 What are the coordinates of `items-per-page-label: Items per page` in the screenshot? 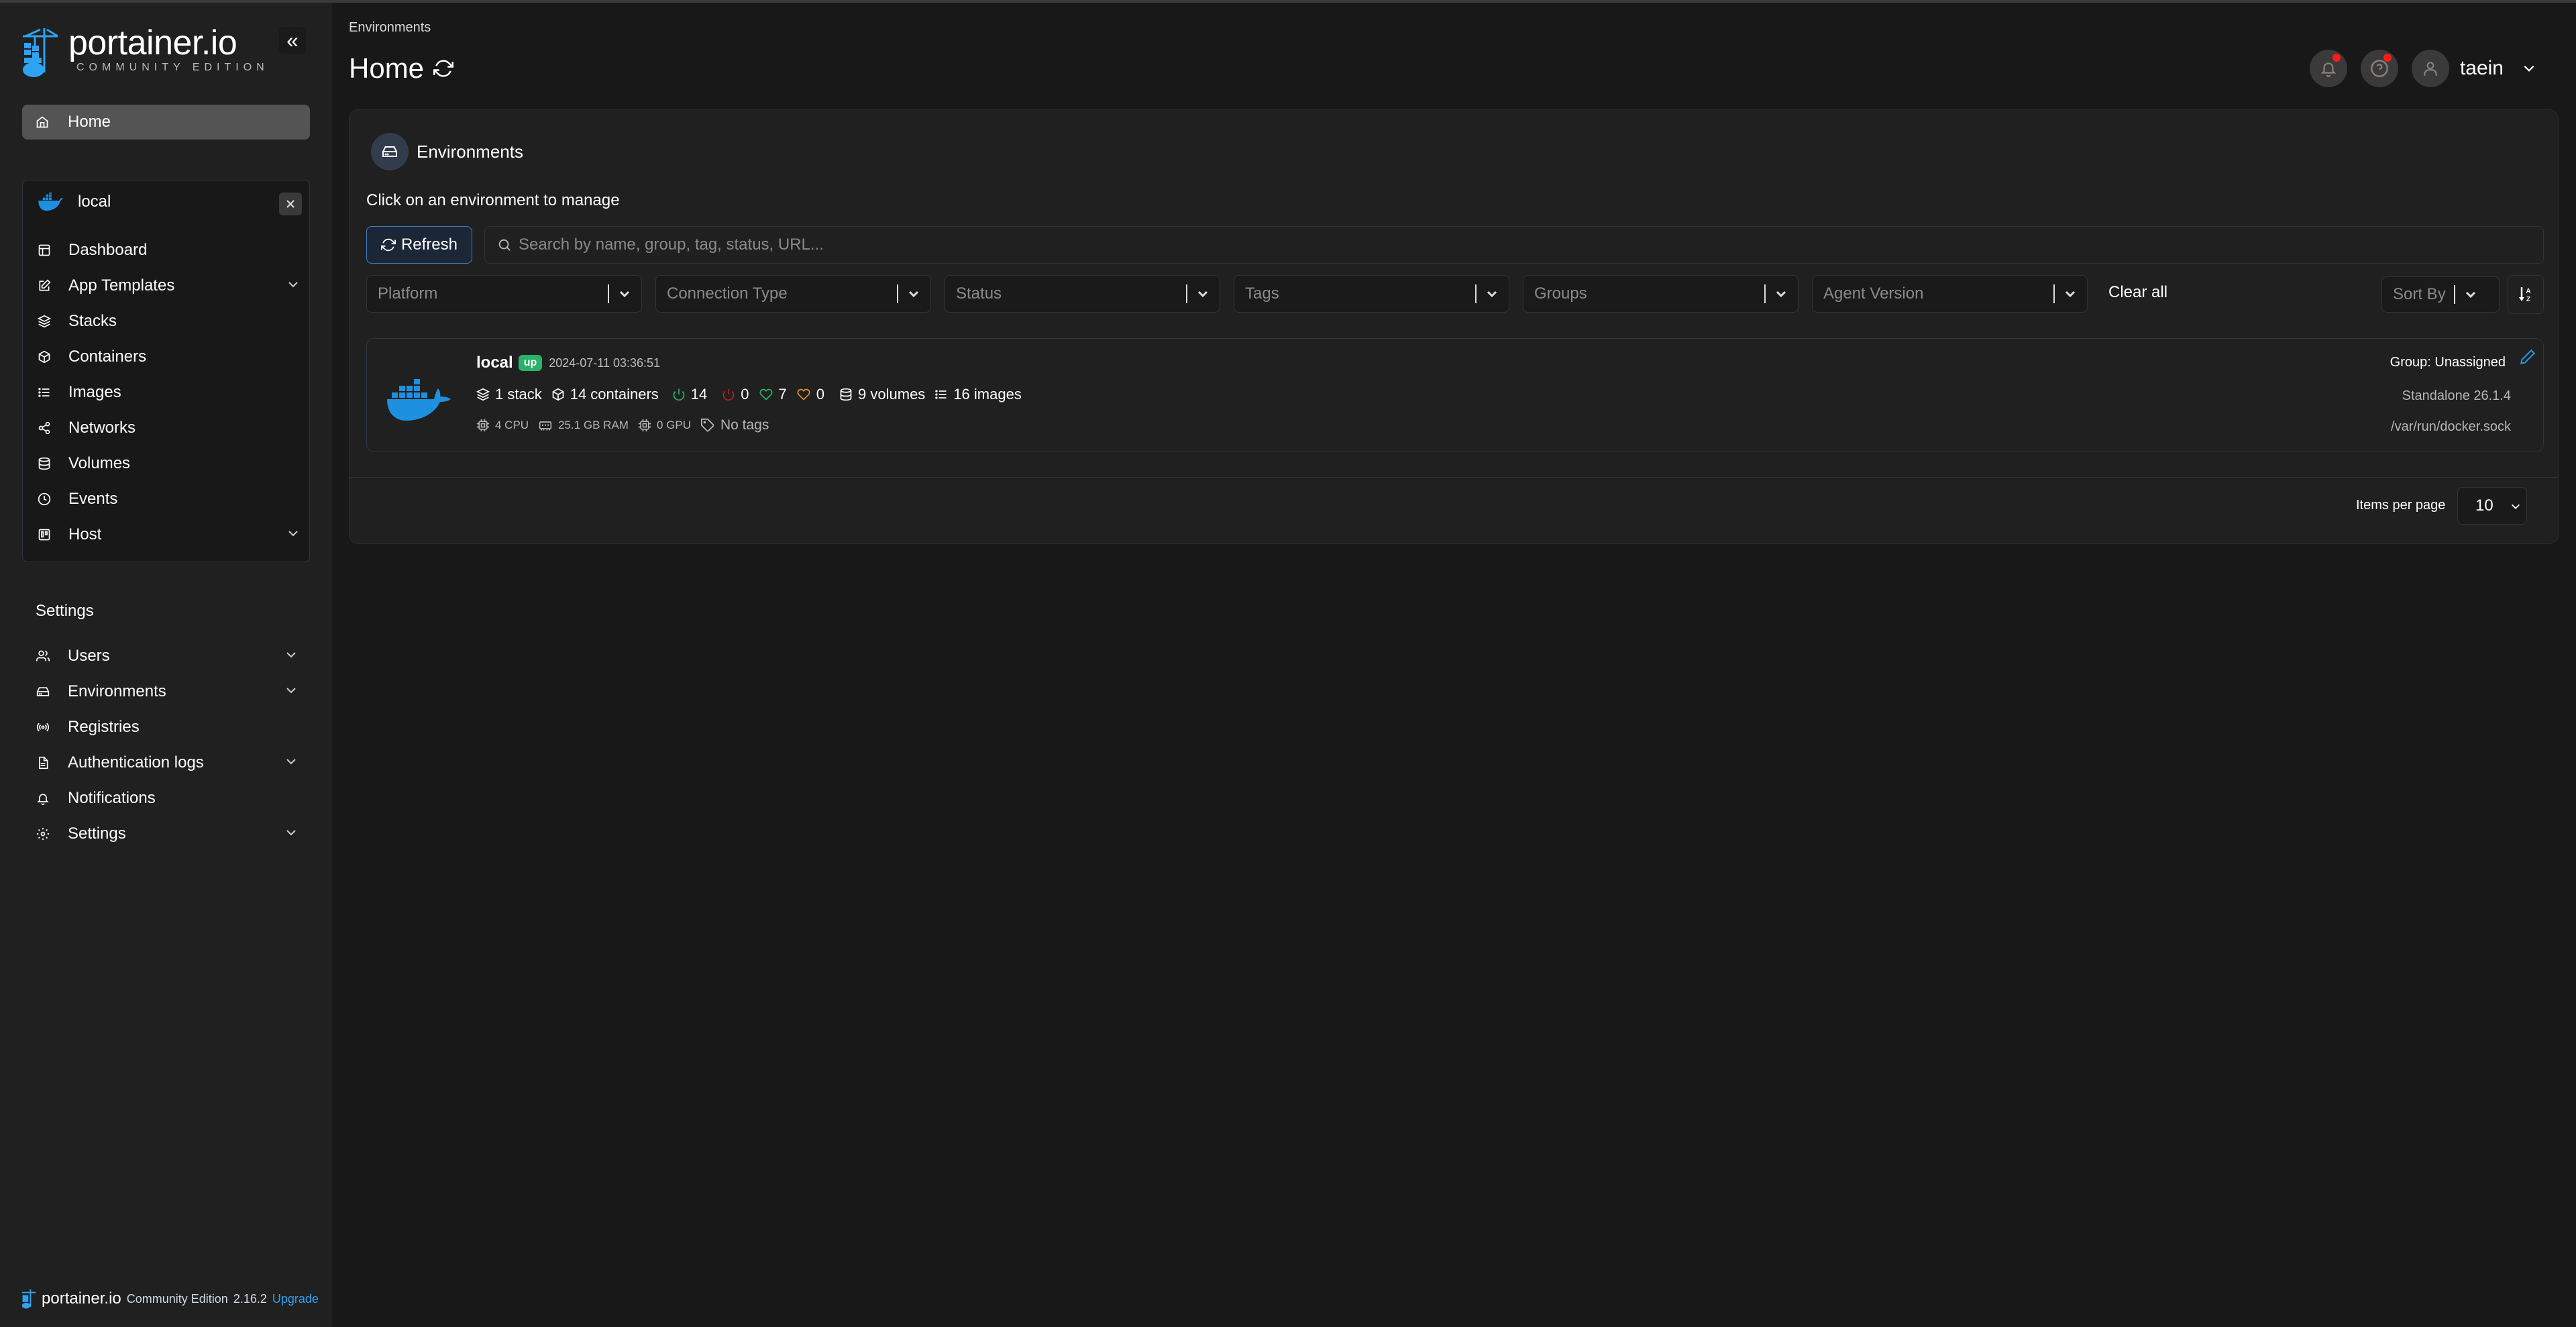 It's located at (2401, 505).